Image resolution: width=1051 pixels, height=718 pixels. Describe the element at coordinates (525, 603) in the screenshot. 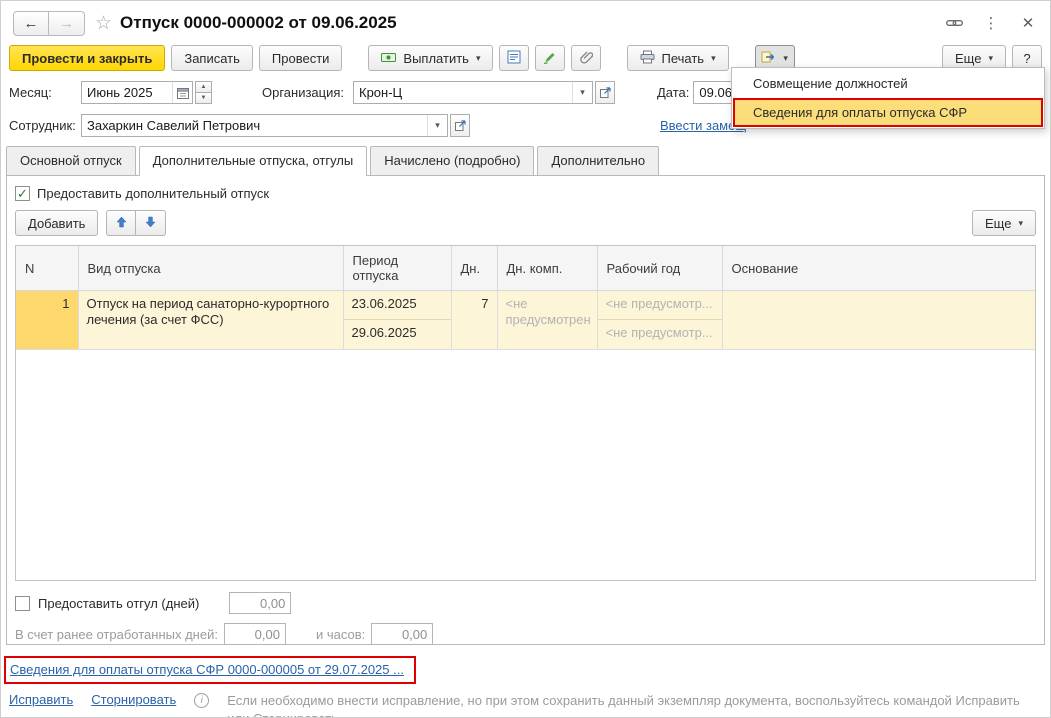

I see `provide-timeoff-row: Предоставить отгул (дней)` at that location.